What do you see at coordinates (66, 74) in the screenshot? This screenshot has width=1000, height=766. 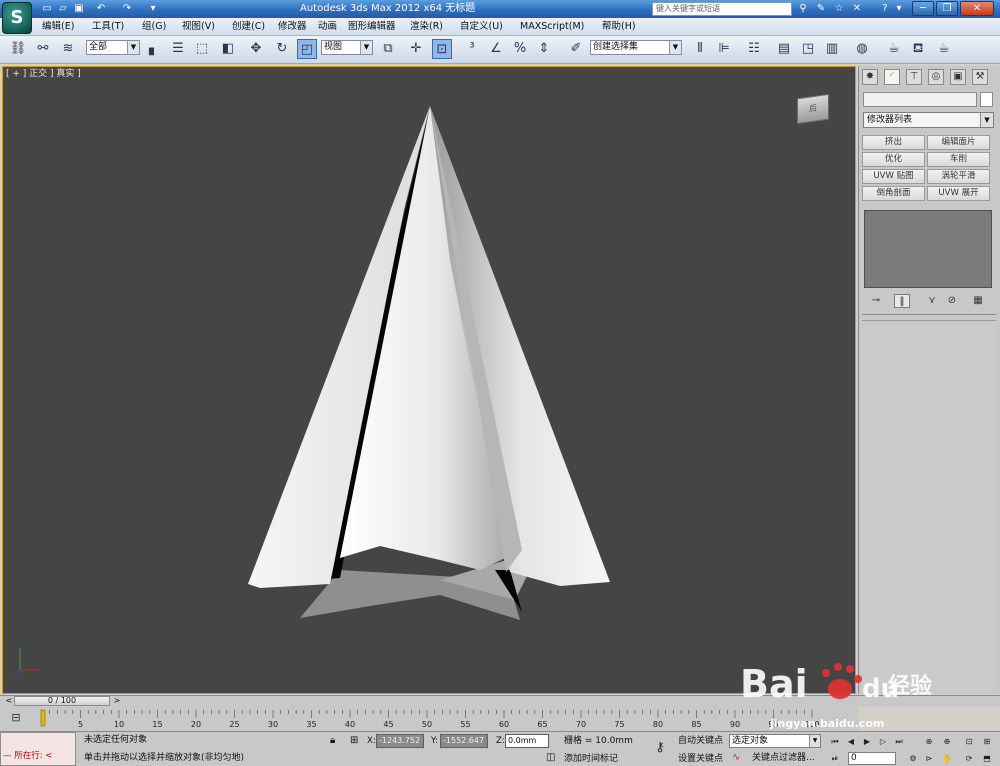 I see `viewport-label: [ + ] 正交 ] 真实 ]` at bounding box center [66, 74].